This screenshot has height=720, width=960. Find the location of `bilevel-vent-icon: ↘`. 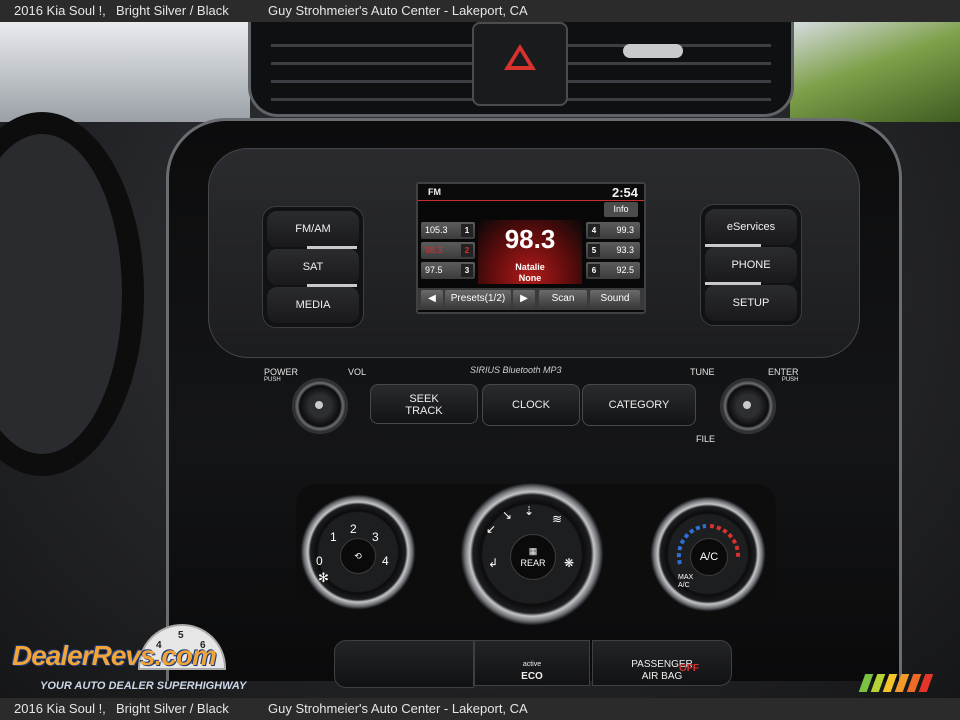

bilevel-vent-icon: ↘ is located at coordinates (507, 515).